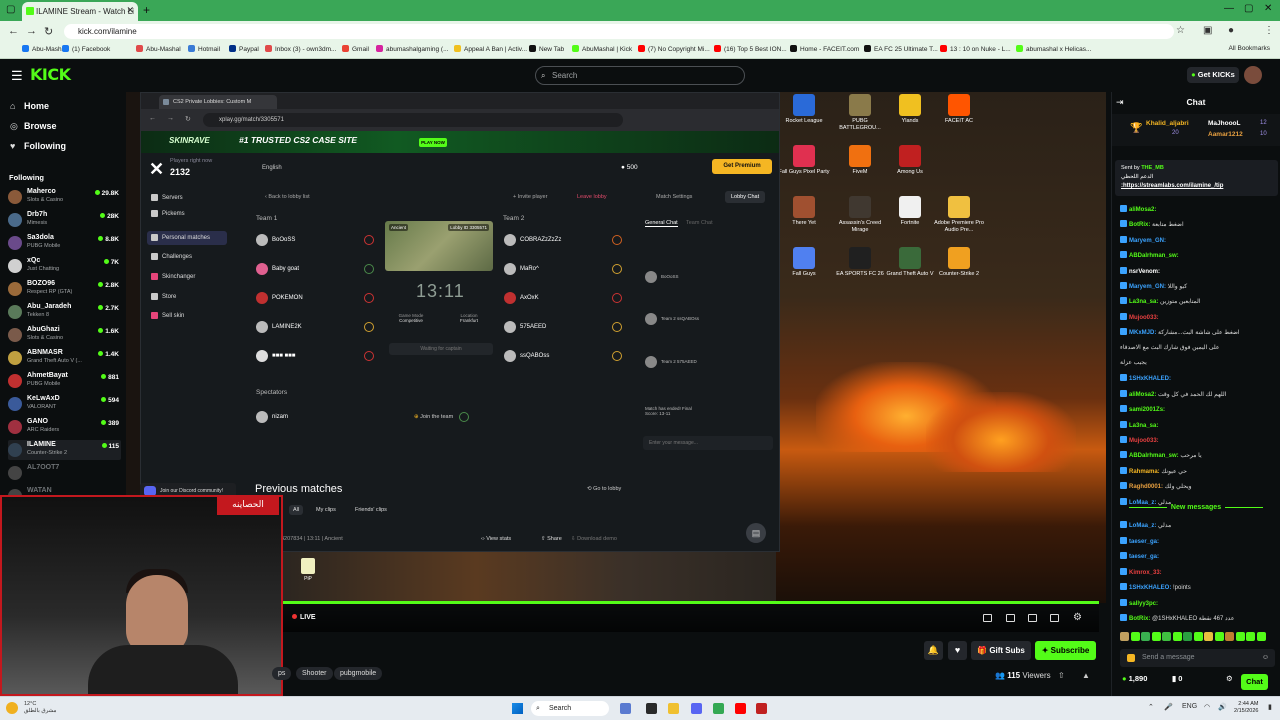  Describe the element at coordinates (824, 49) in the screenshot. I see `bookmark-item: Home - FACEIT.com` at that location.